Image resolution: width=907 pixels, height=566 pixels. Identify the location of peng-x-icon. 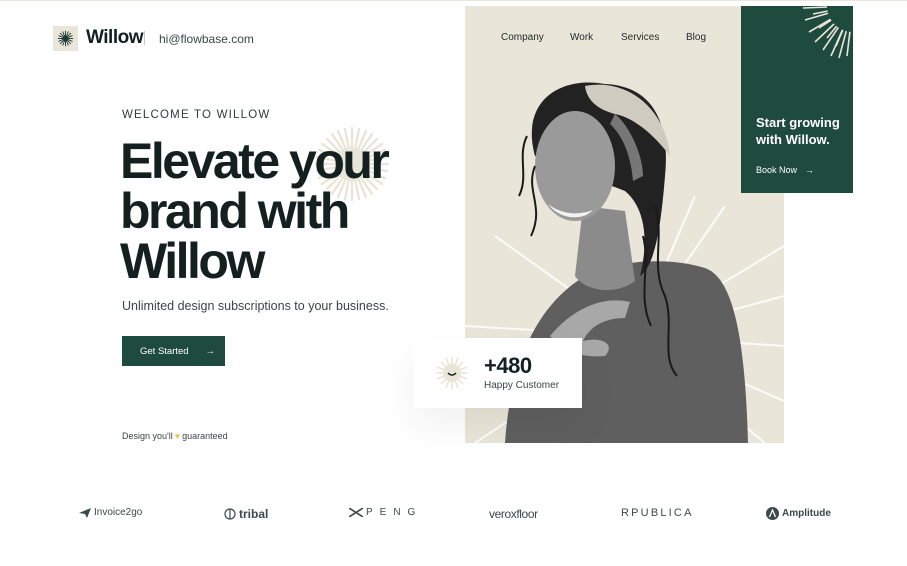
(356, 512).